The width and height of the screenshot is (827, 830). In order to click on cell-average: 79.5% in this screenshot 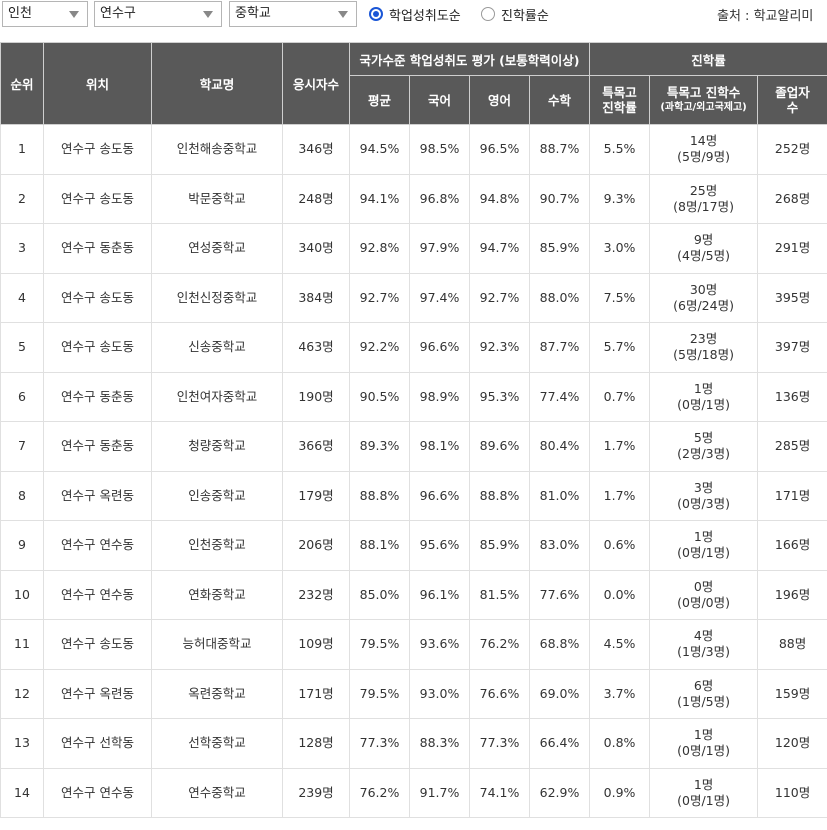, I will do `click(379, 644)`.